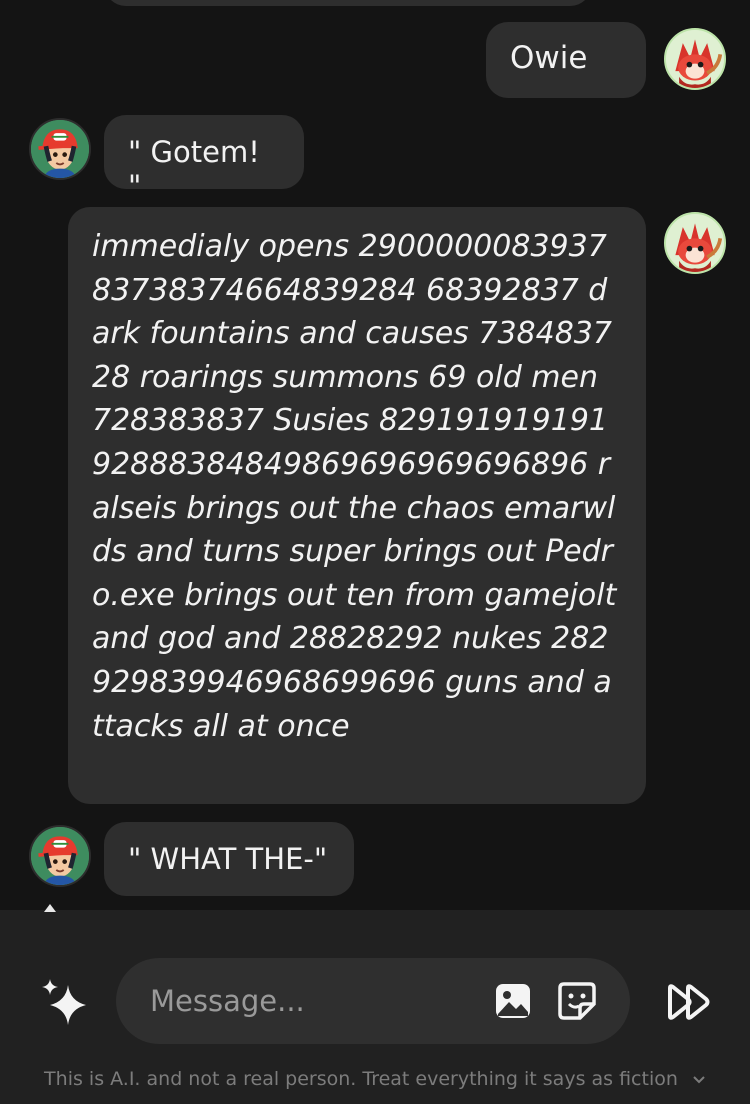 Image resolution: width=750 pixels, height=1104 pixels. I want to click on sparkle-button, so click(66, 1003).